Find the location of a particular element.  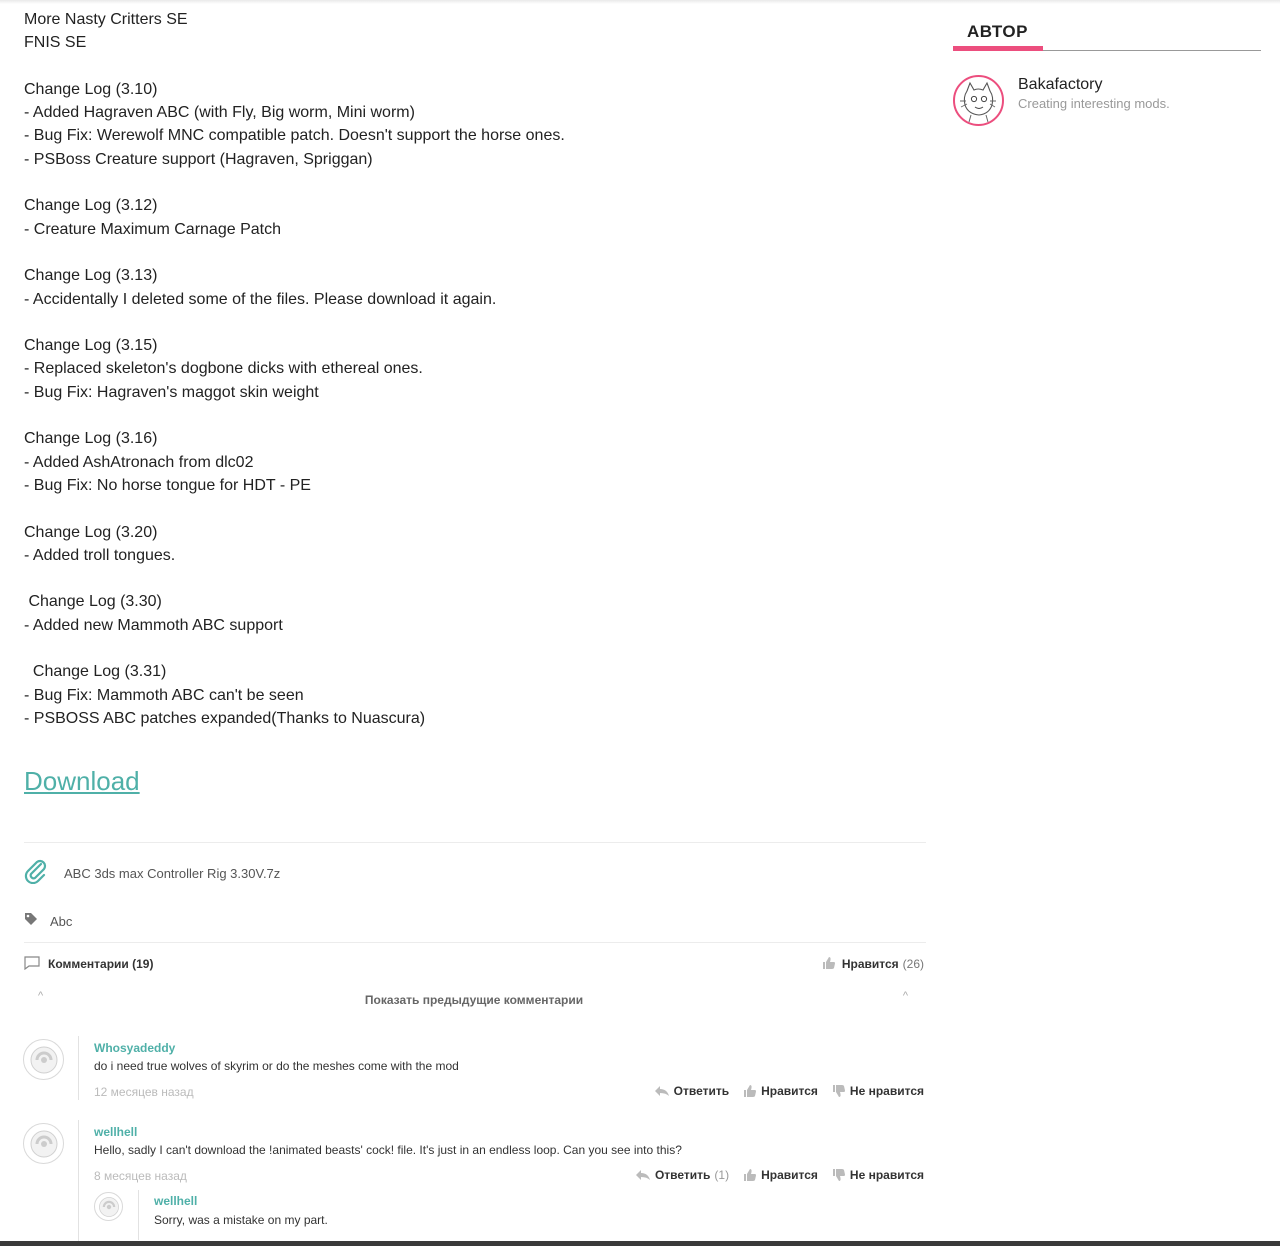

sidebar-title: АВТОР is located at coordinates (997, 31).